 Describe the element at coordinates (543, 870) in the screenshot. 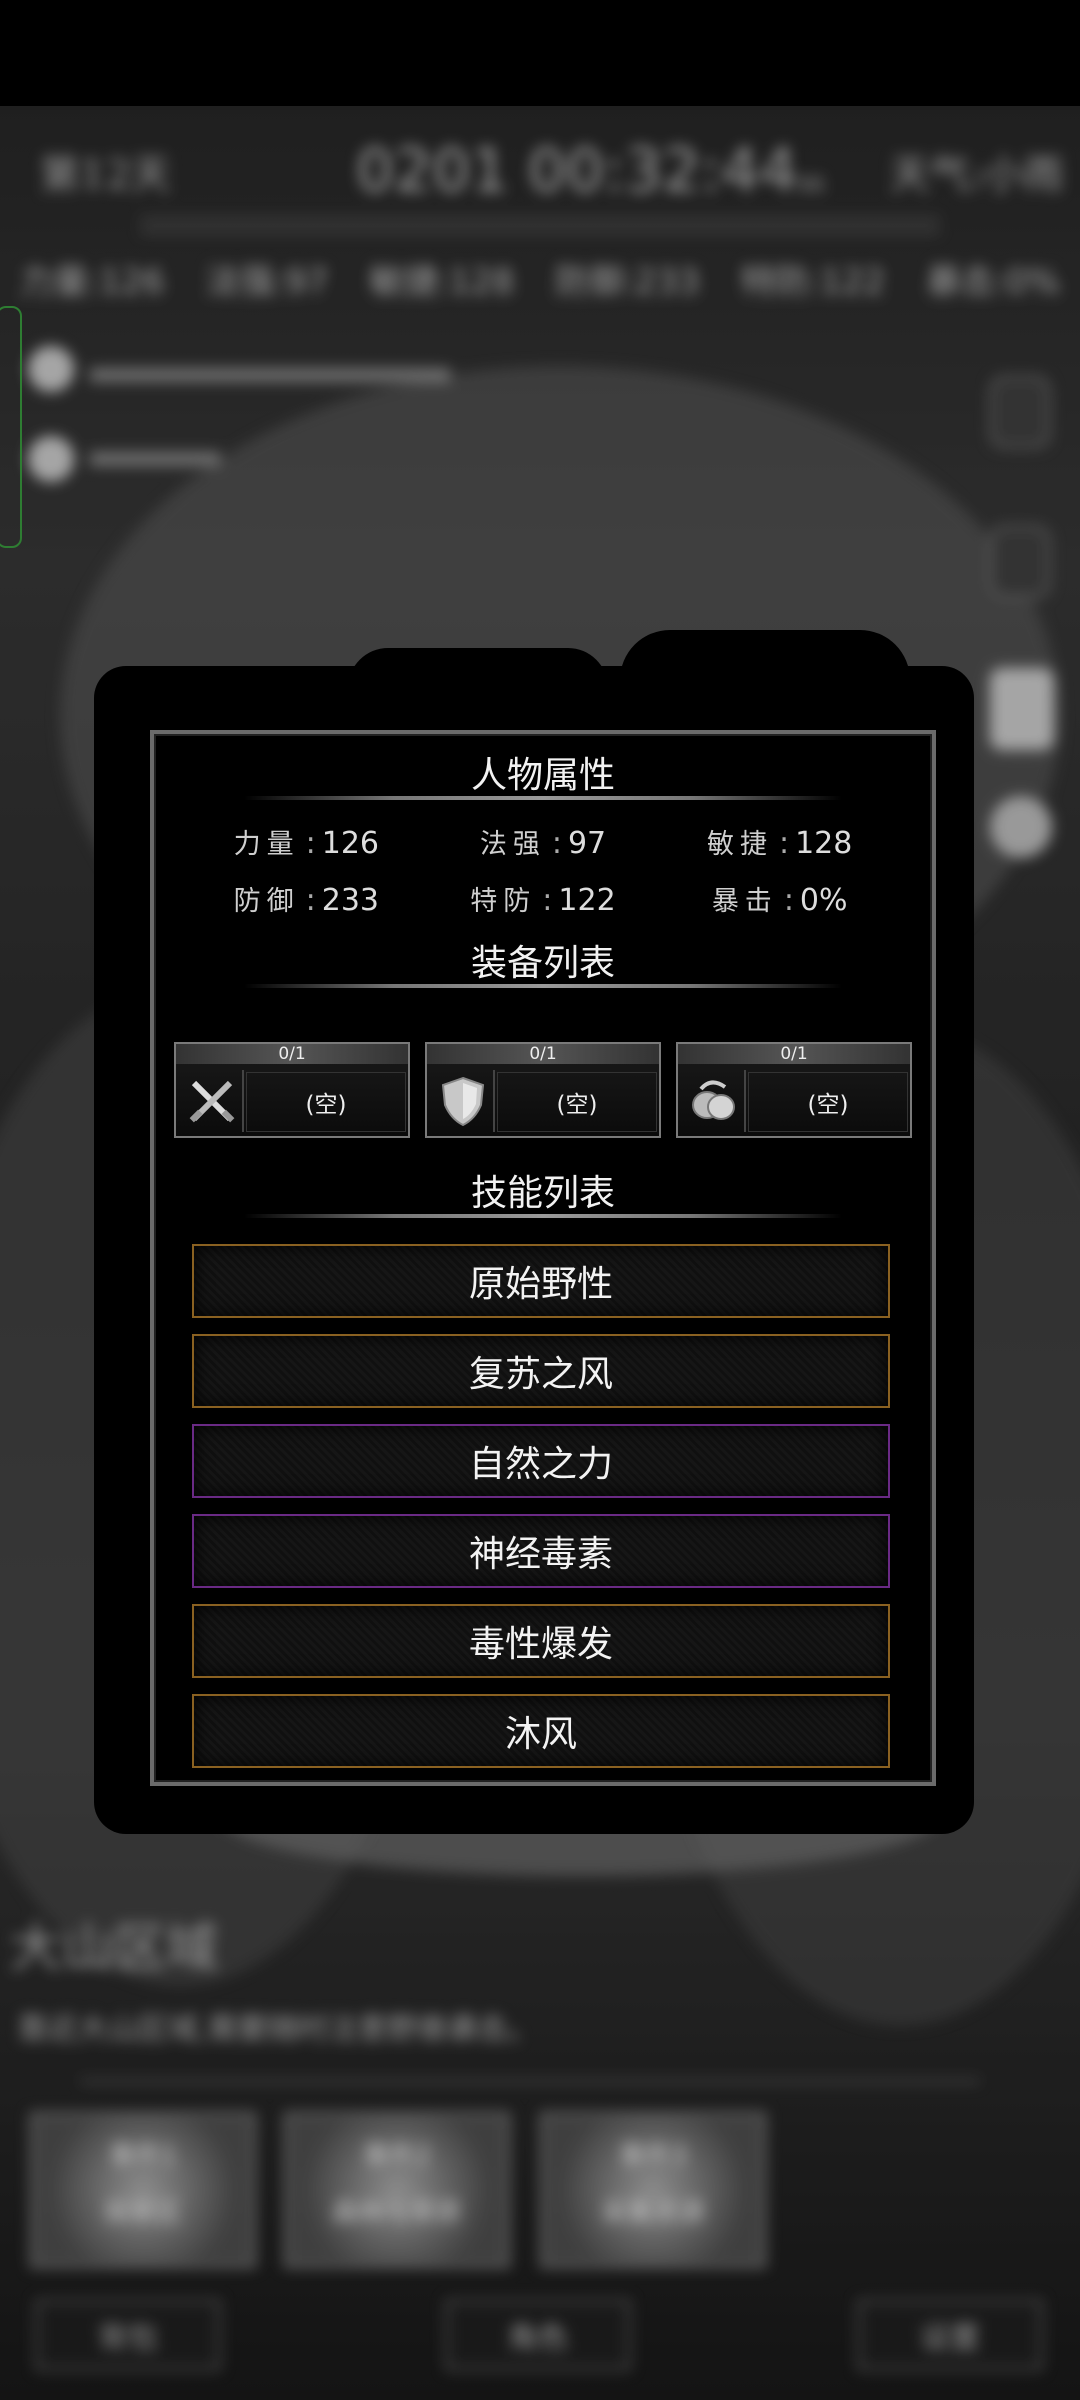

I see `attribute-grid: 力量:126 法强:97 敏捷:128 防御:233 特防:122 暴击:0%` at that location.